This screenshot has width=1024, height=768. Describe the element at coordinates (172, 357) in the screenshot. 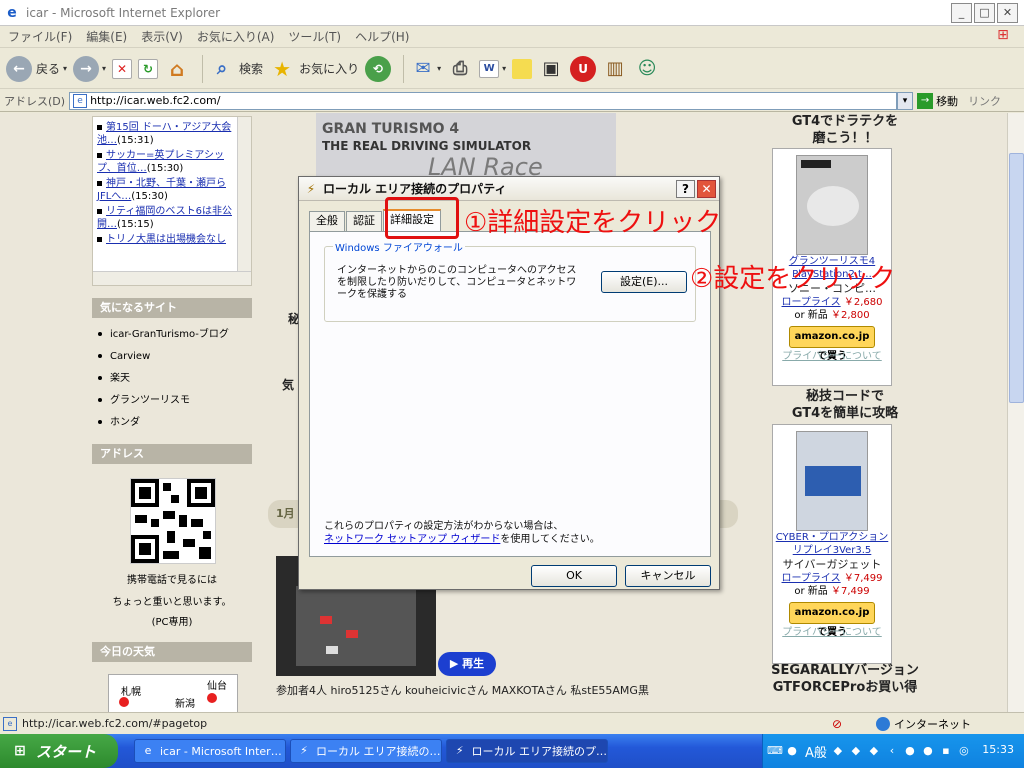

I see `site-link: Carview` at that location.